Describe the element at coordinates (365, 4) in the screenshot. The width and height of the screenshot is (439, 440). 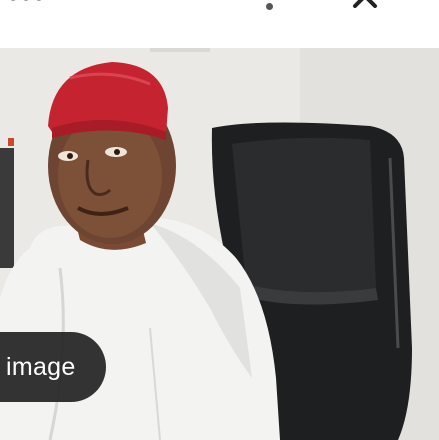
I see `chevron-up-icon` at that location.